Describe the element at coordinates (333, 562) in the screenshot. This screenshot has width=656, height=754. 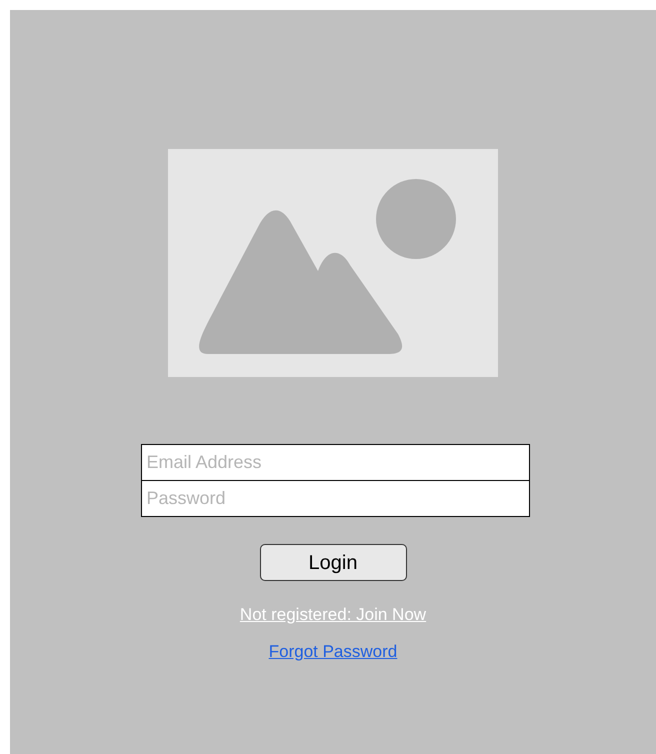
I see `login-button: Login` at that location.